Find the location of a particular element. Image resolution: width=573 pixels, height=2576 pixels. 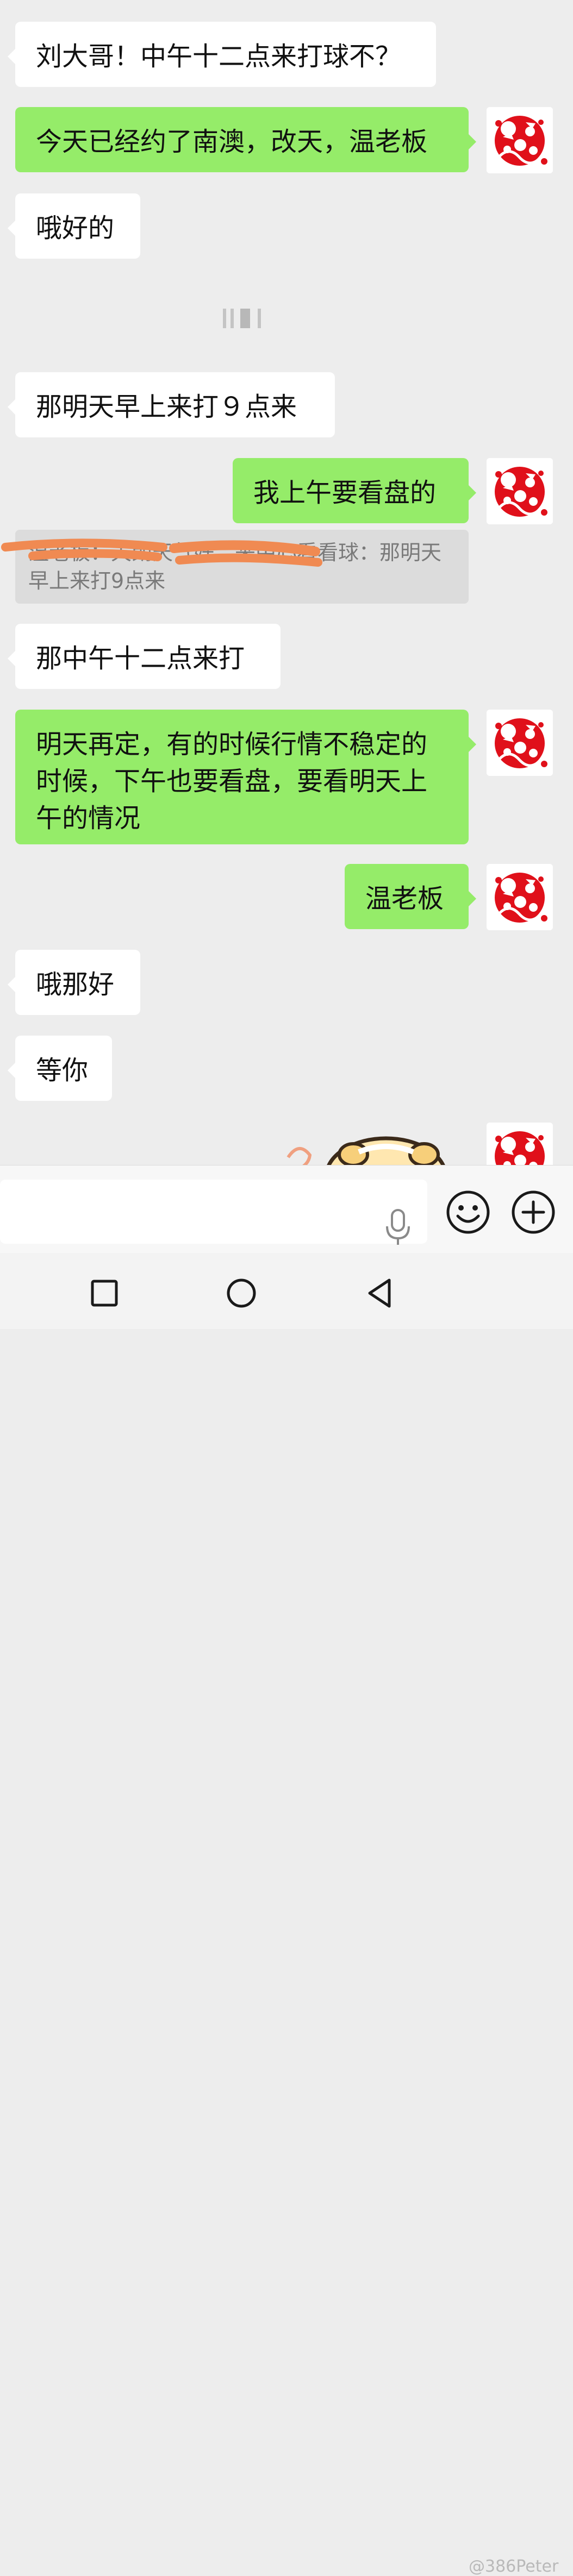

message-outgoing: 温老板 is located at coordinates (410, 896).